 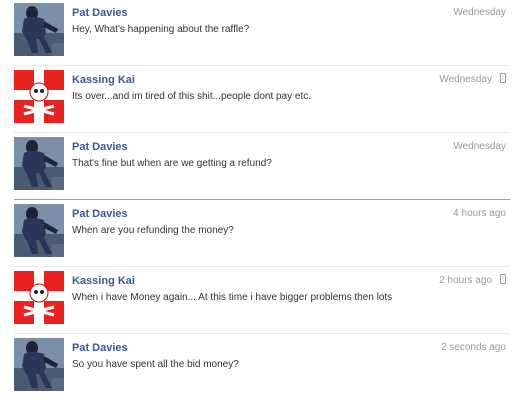 What do you see at coordinates (153, 230) in the screenshot?
I see `message-text: When are you refunding the money?` at bounding box center [153, 230].